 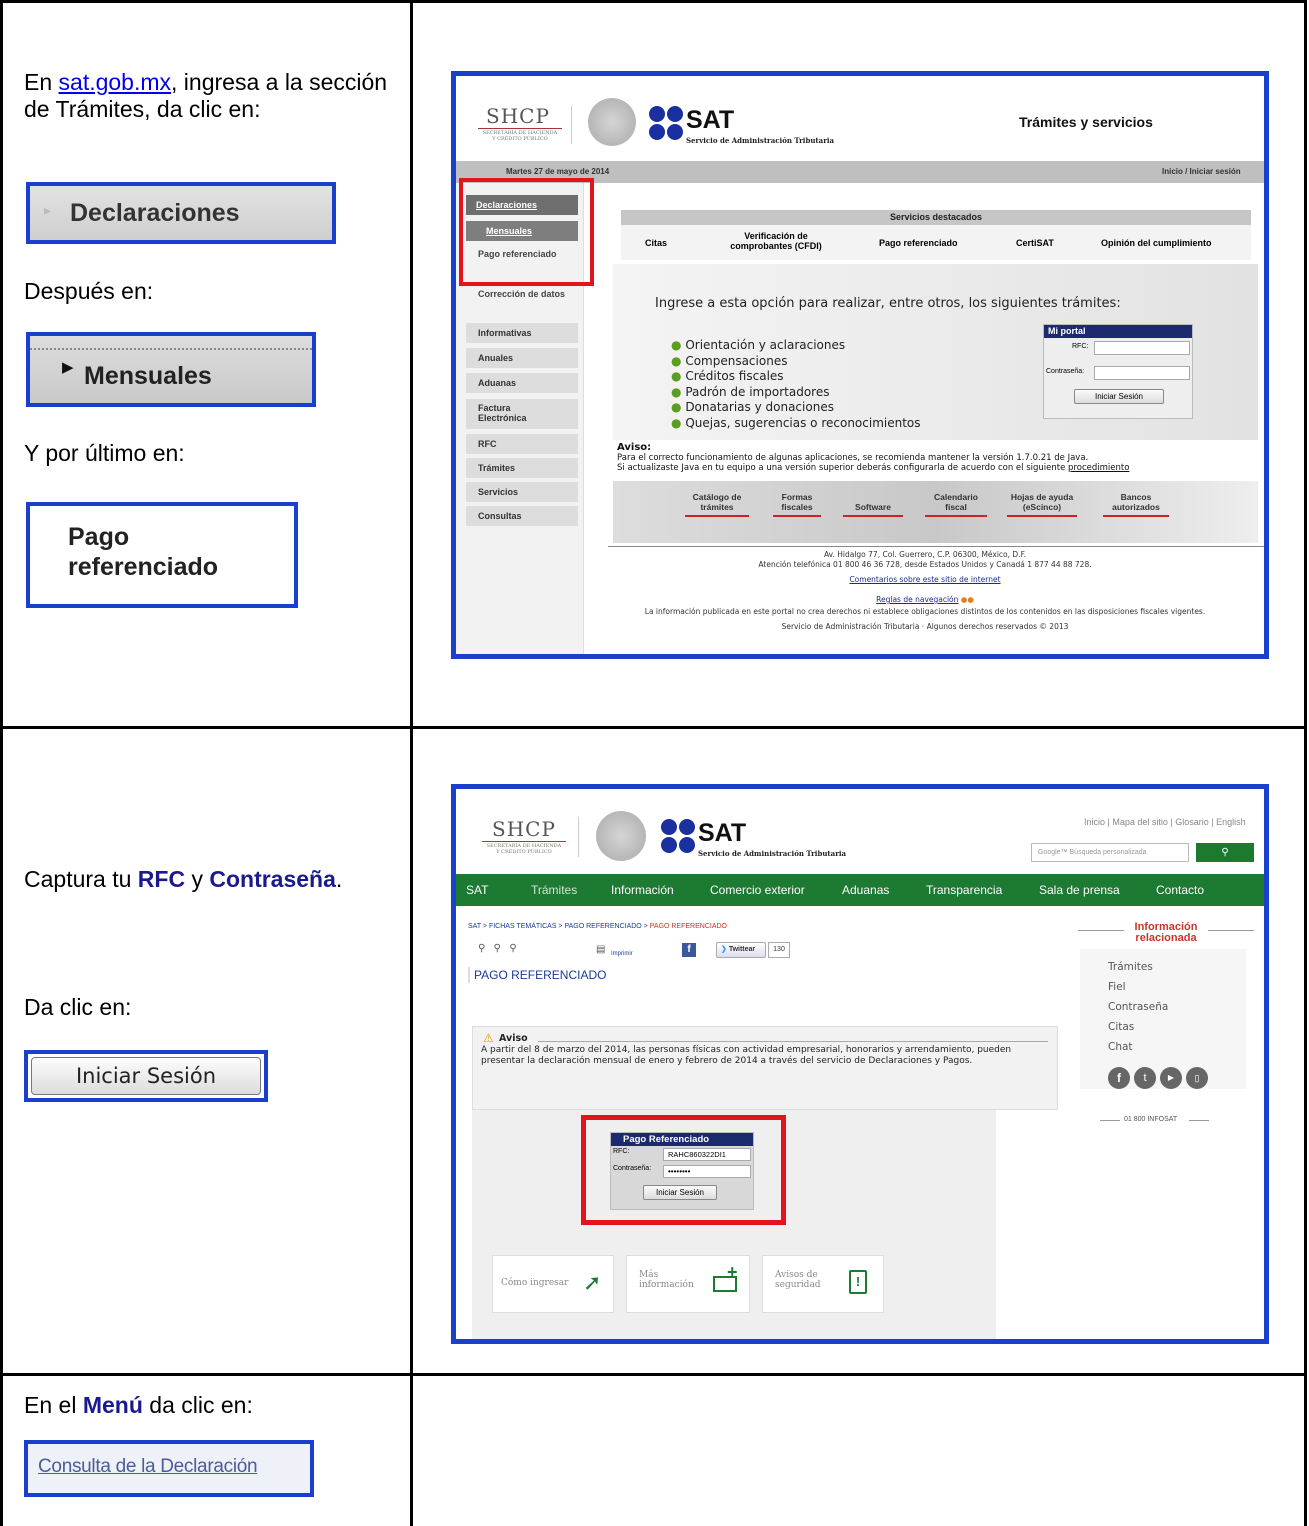 I want to click on search-input: Google™ Búsqueda personalizada, so click(x=1110, y=852).